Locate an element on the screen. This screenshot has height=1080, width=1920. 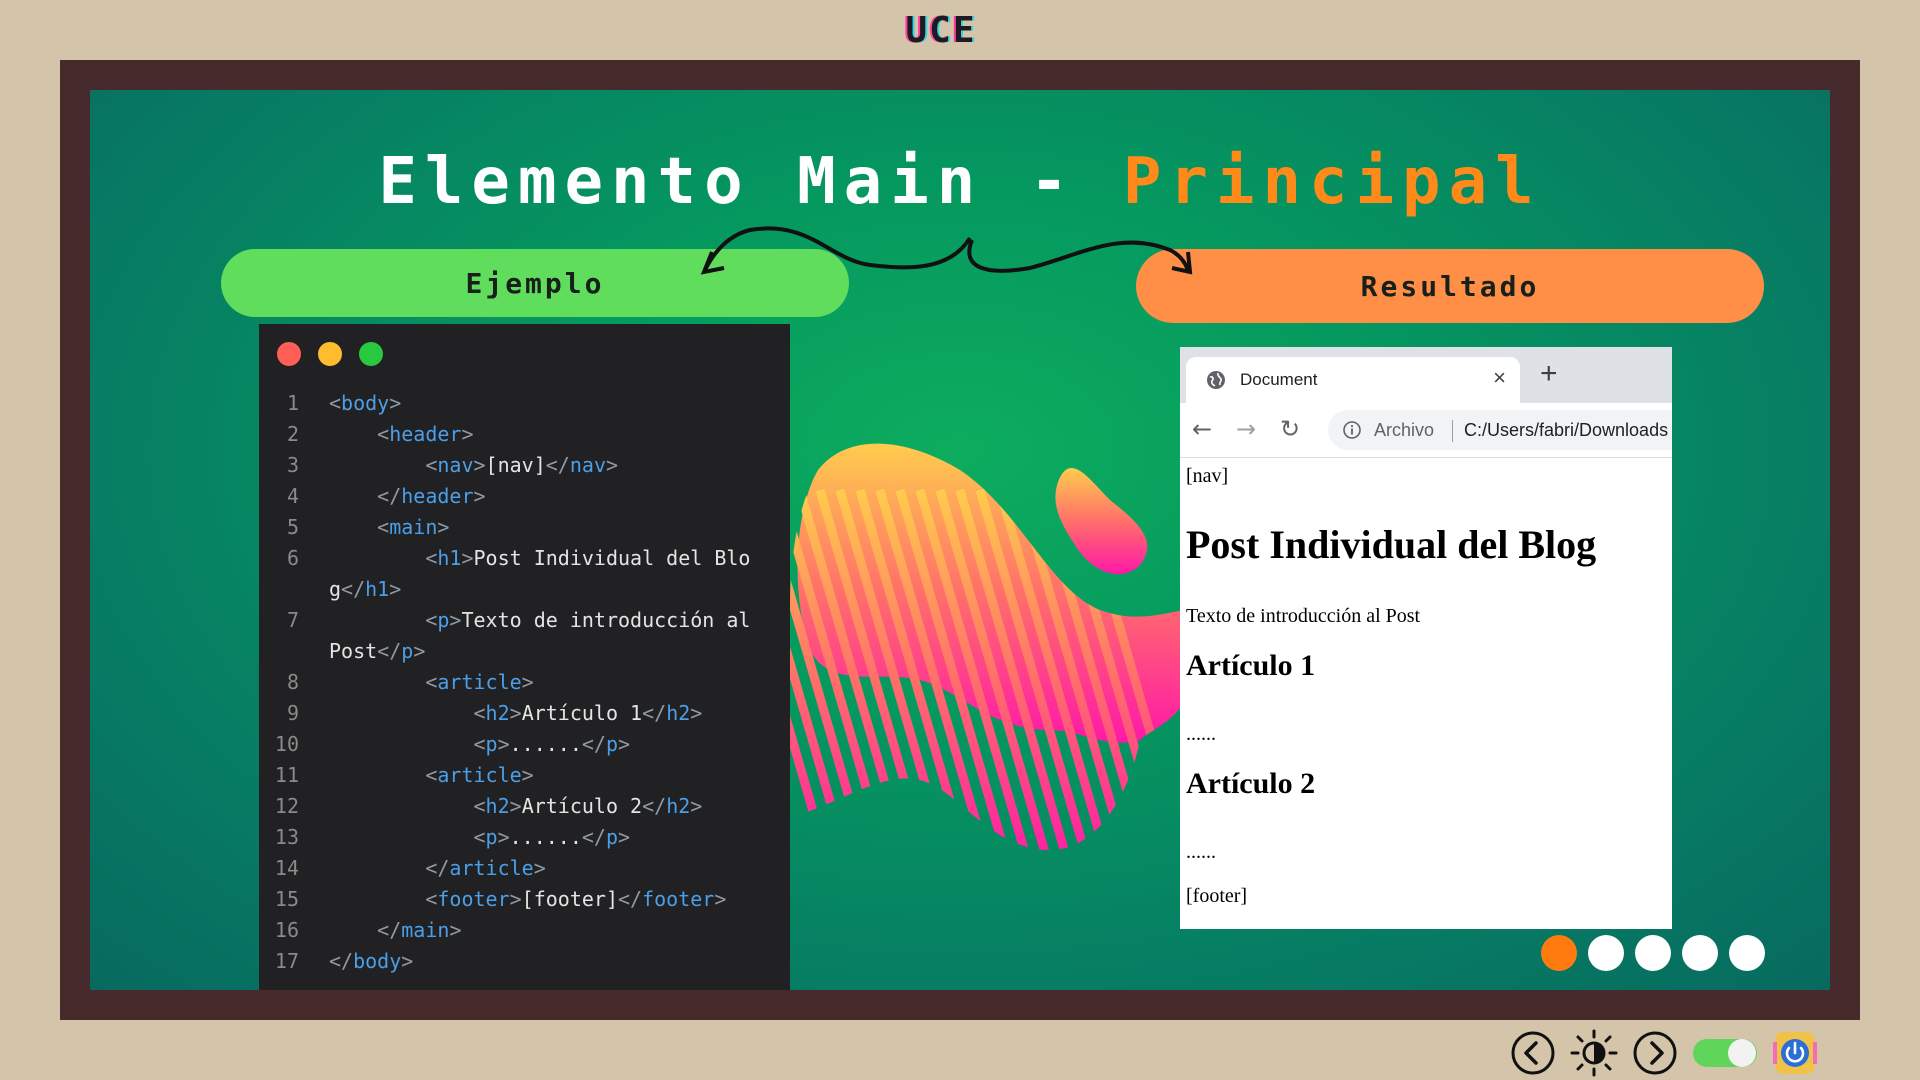
double-arrow-icon is located at coordinates (946, 250).